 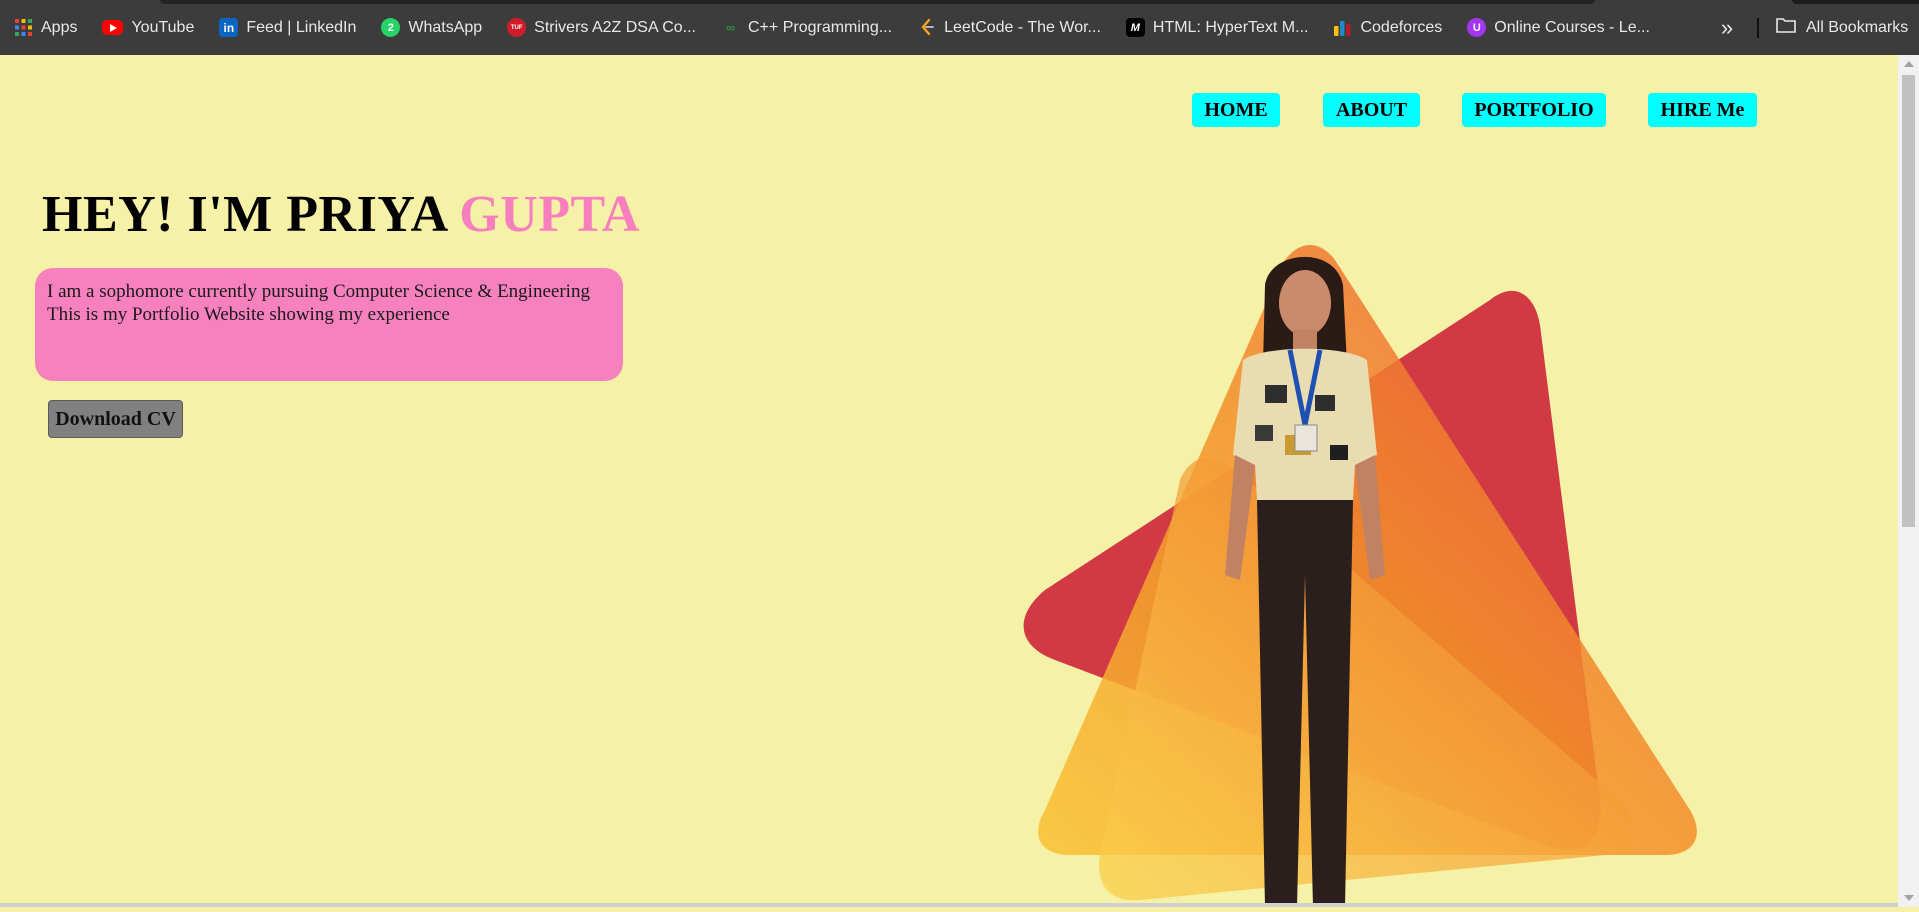 I want to click on folder-icon, so click(x=1786, y=27).